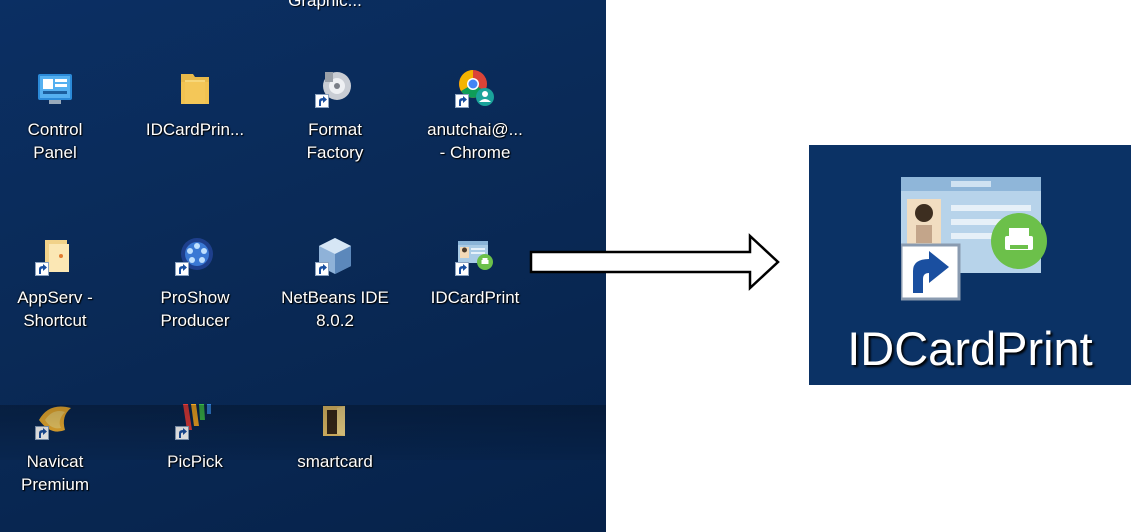  Describe the element at coordinates (54, 484) in the screenshot. I see `icon-label: Premium` at that location.